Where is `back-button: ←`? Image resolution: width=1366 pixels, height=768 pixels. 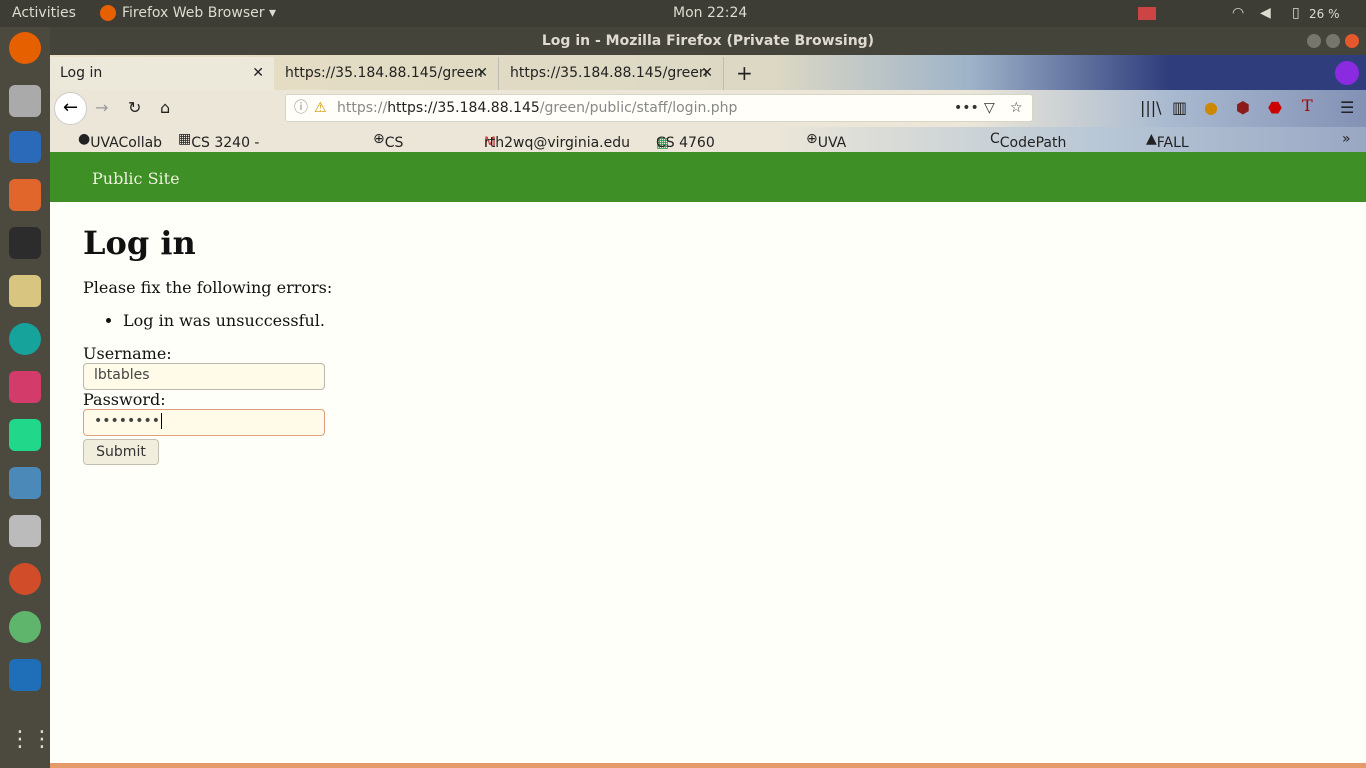 back-button: ← is located at coordinates (70, 108).